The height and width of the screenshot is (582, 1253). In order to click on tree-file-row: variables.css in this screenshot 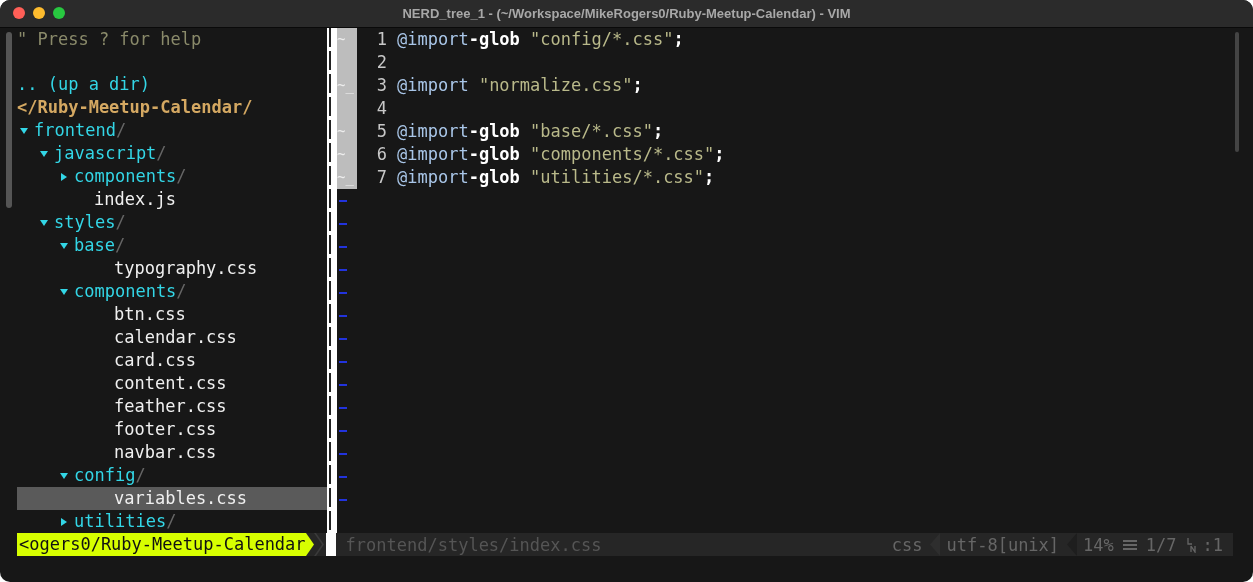, I will do `click(172, 498)`.